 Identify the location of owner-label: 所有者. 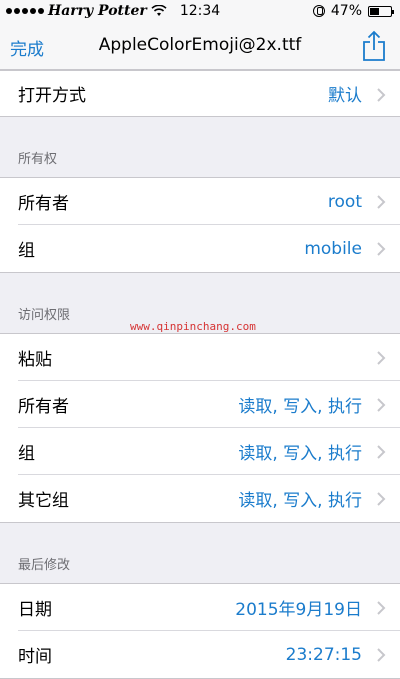
(43, 204).